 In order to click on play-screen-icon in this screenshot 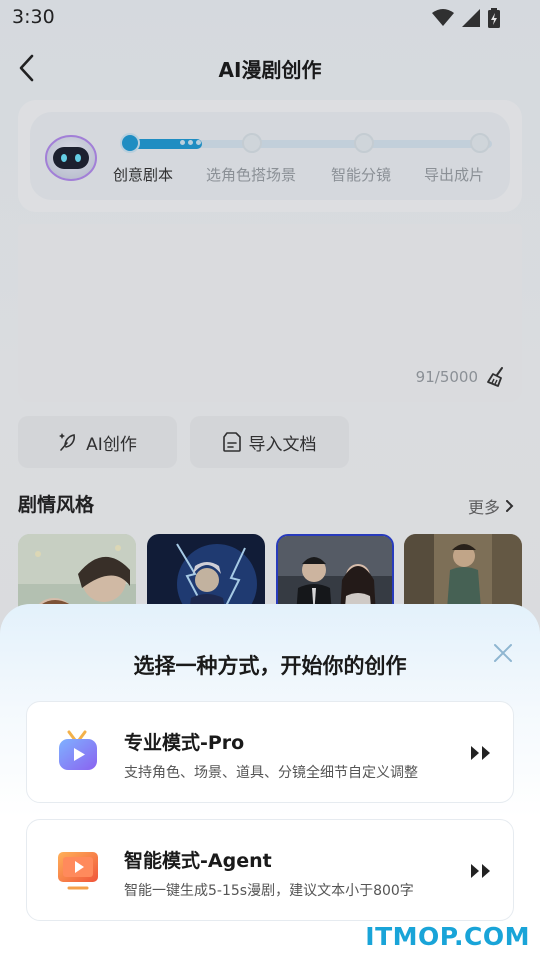, I will do `click(78, 871)`.